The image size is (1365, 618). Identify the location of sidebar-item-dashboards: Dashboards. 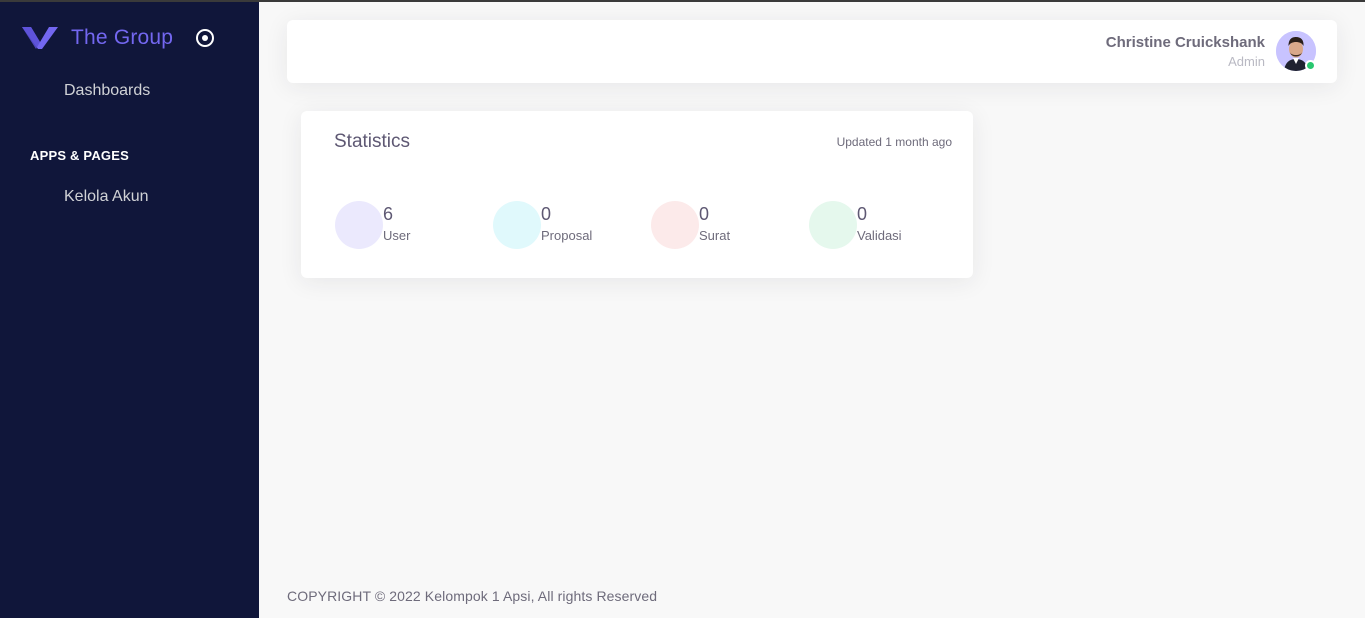
(107, 91).